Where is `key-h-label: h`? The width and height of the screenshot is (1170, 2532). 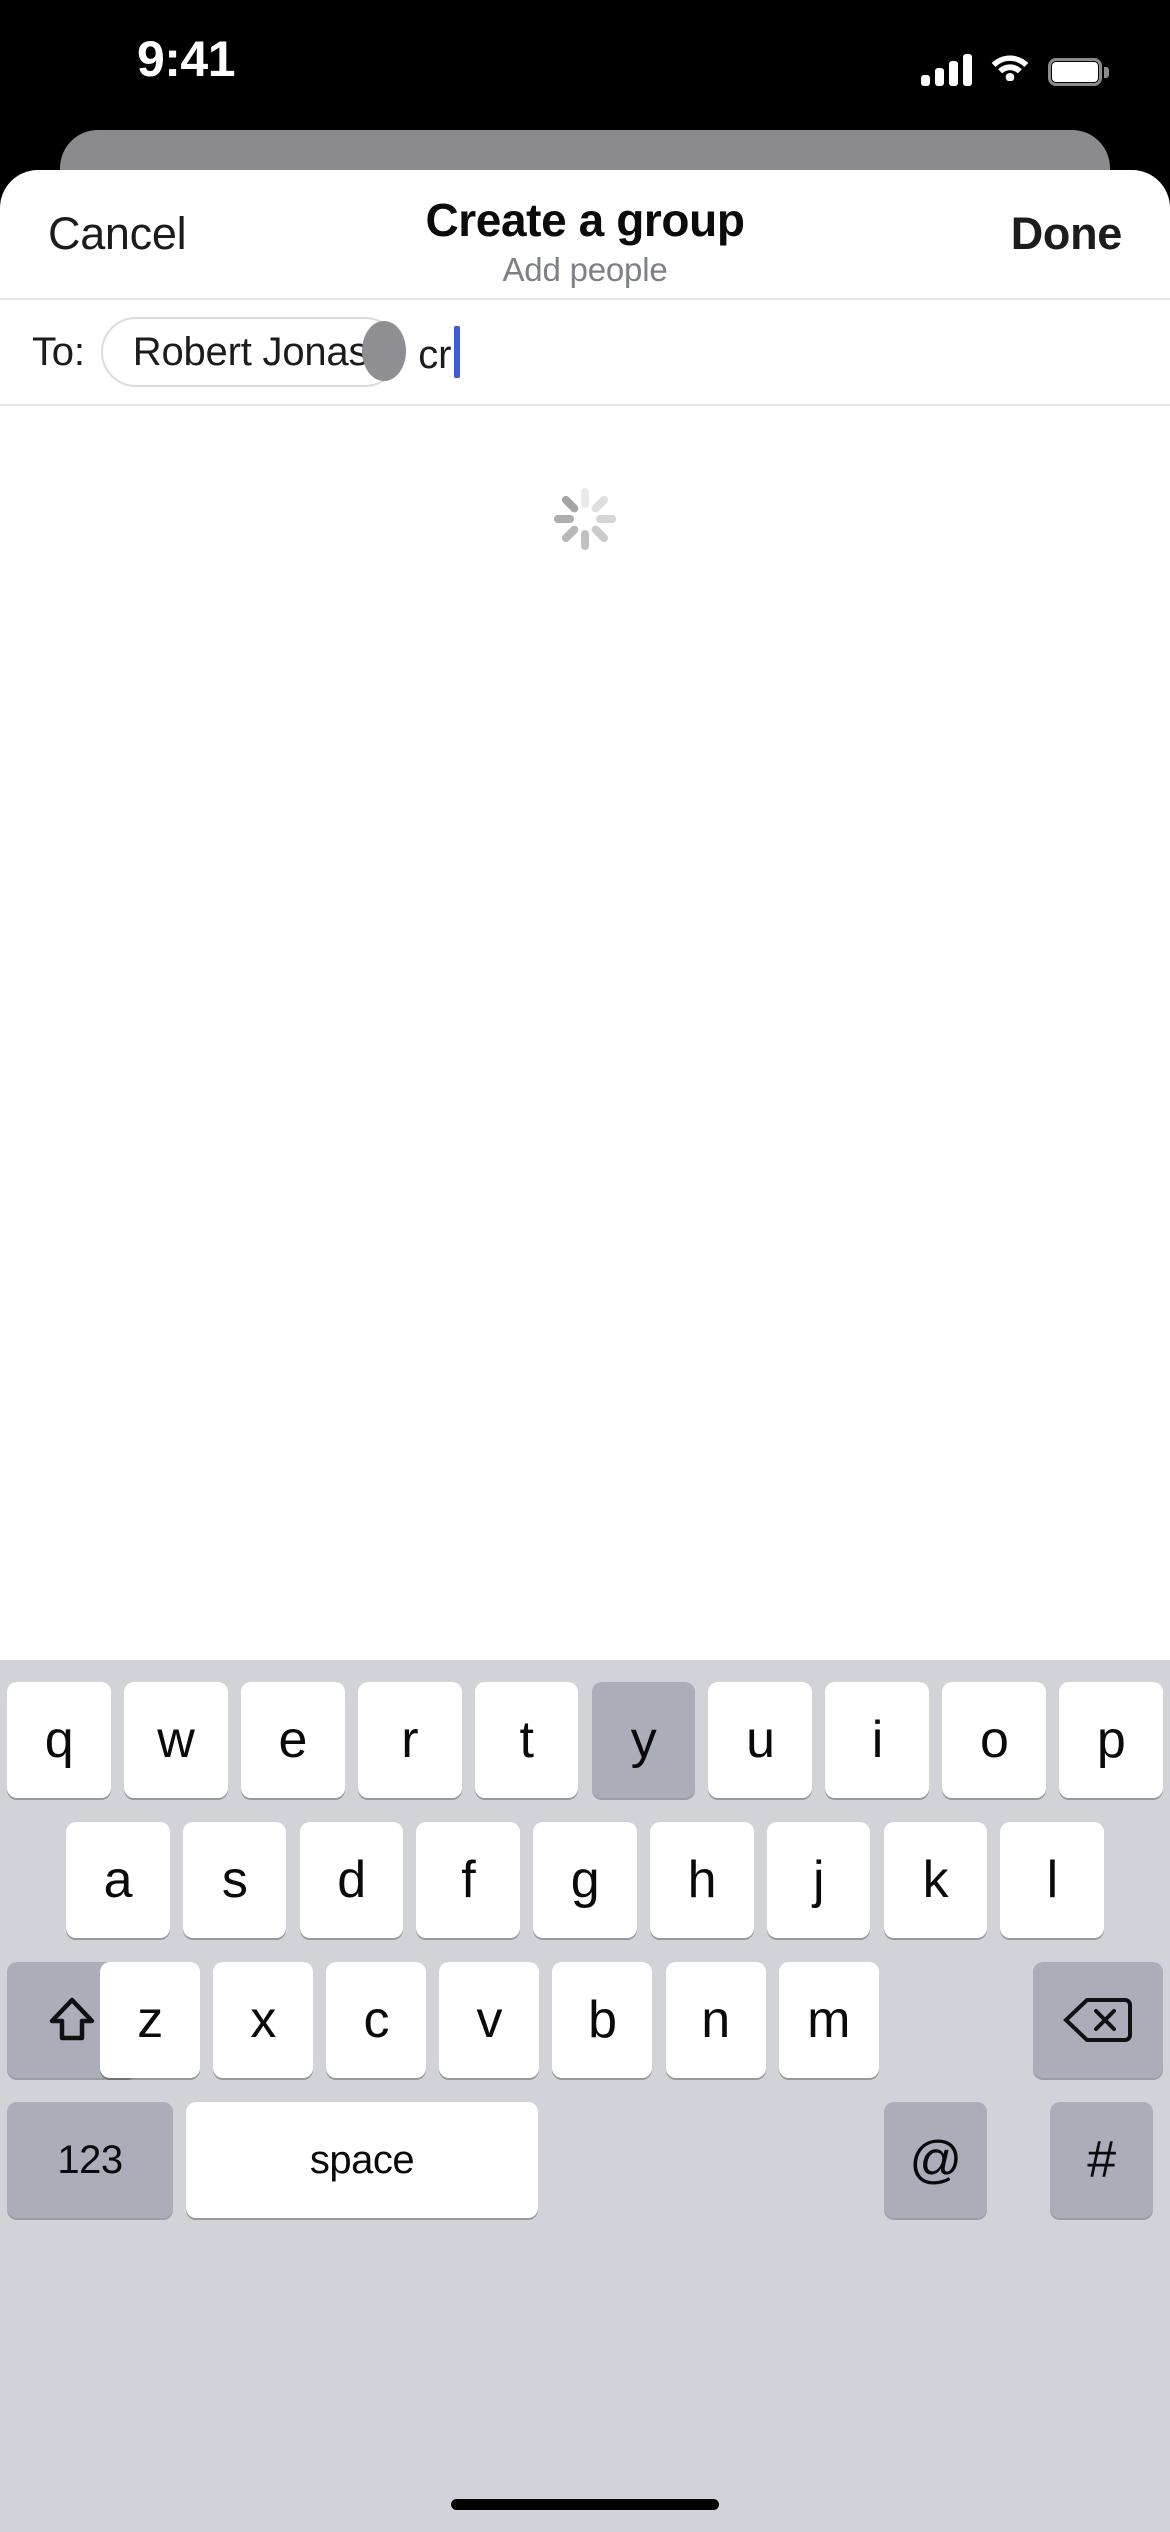 key-h-label: h is located at coordinates (702, 1880).